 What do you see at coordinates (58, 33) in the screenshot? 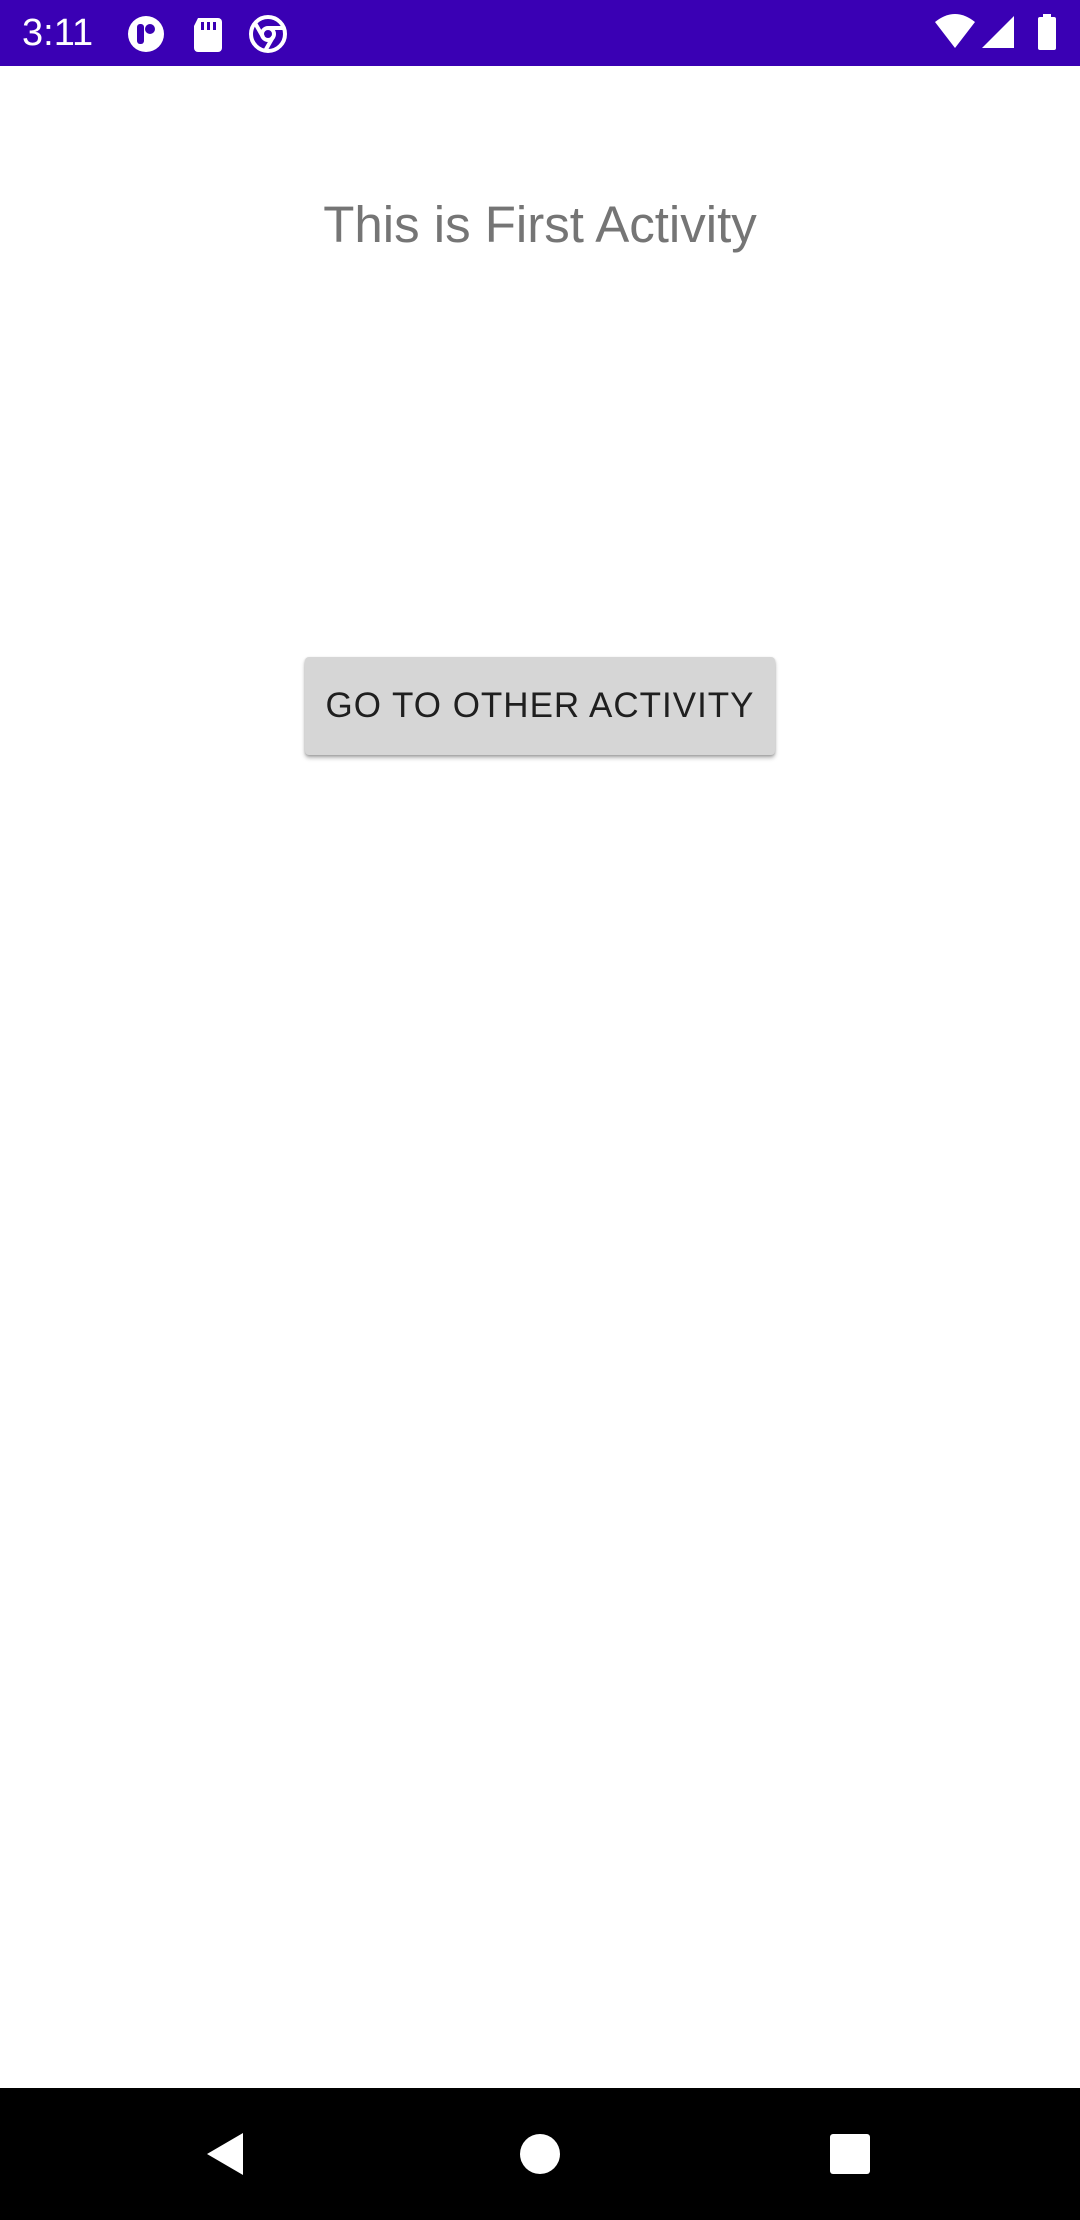
I see `status-time: 3:11` at bounding box center [58, 33].